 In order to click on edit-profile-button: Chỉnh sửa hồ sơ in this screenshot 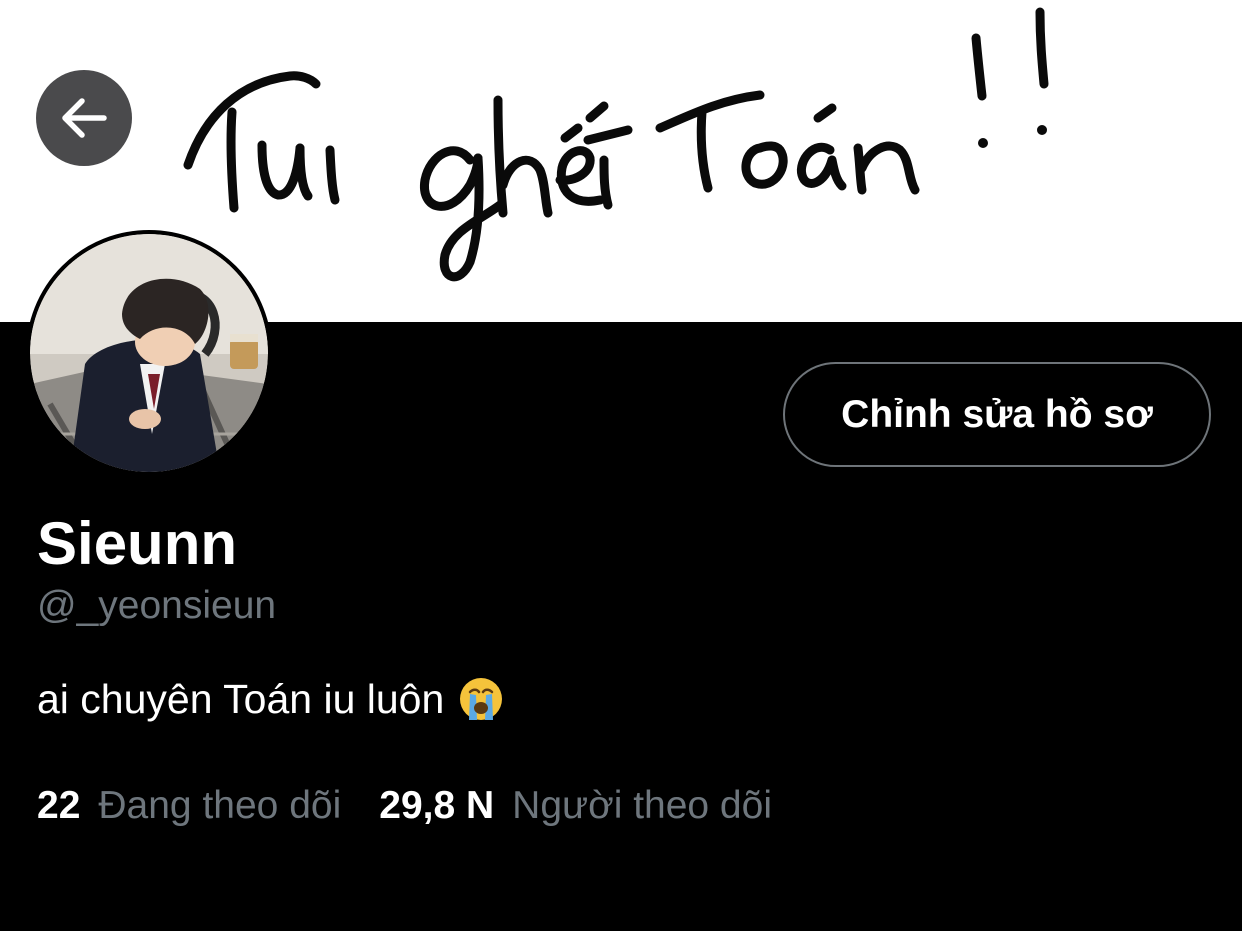, I will do `click(997, 414)`.